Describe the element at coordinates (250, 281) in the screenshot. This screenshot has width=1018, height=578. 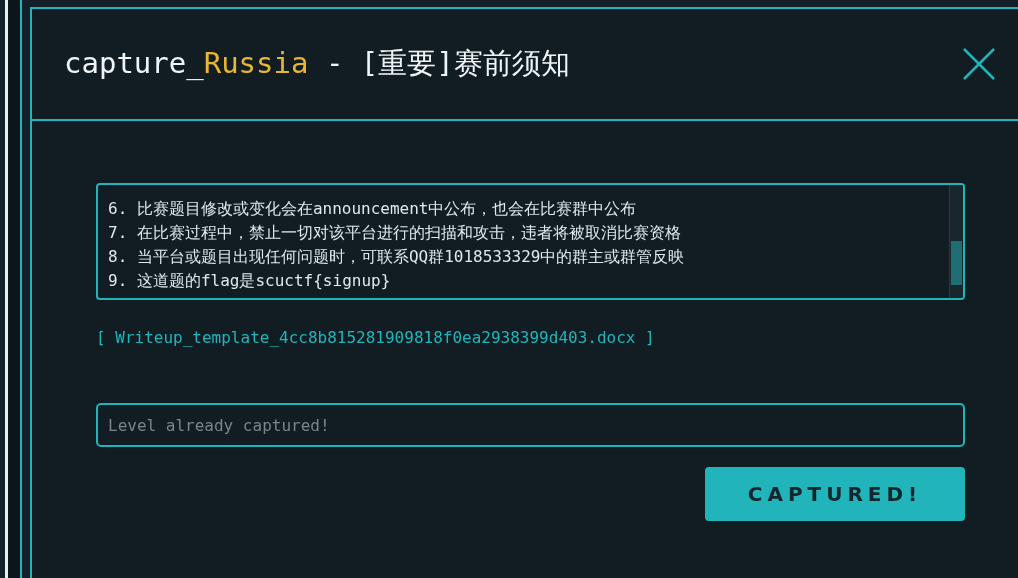
I see `description-line: 9. 这道题的flag是scuctf{signup}` at that location.